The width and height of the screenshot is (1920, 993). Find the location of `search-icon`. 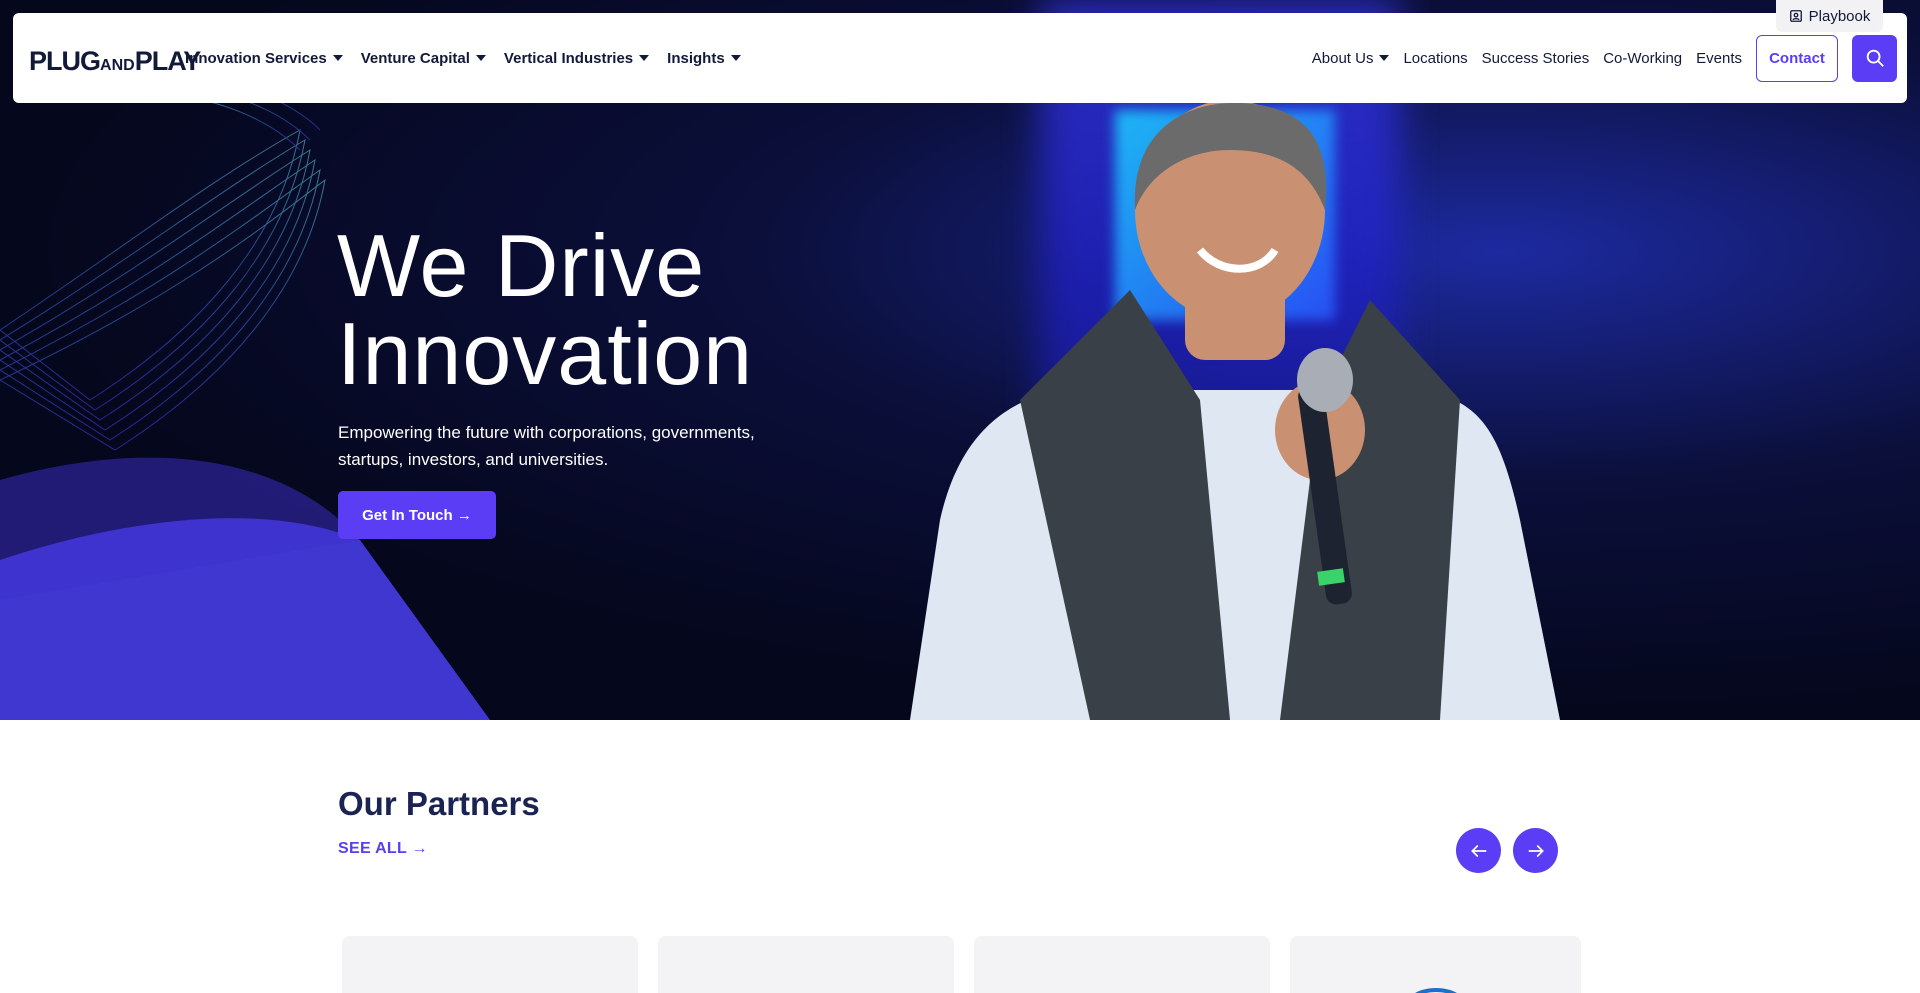

search-icon is located at coordinates (1875, 58).